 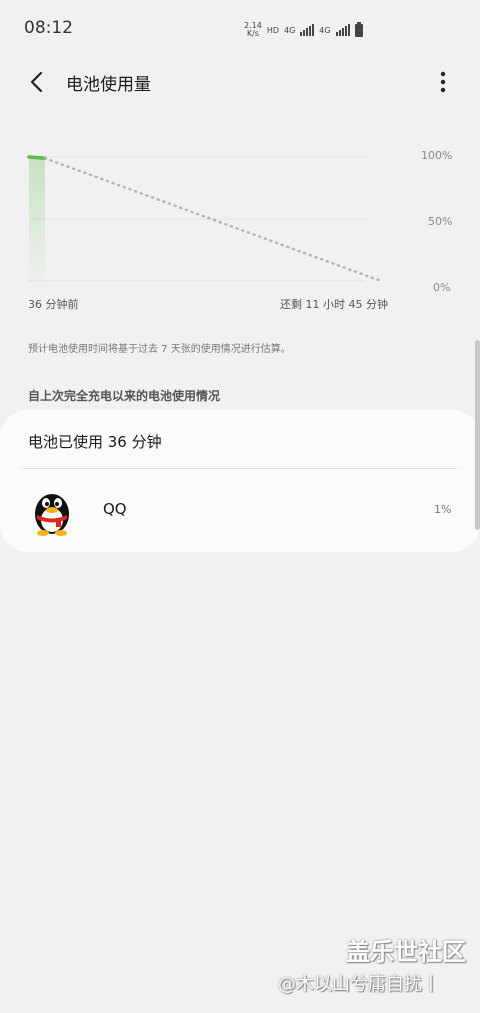 I want to click on watermark-title: 盖乐世社区, so click(x=406, y=952).